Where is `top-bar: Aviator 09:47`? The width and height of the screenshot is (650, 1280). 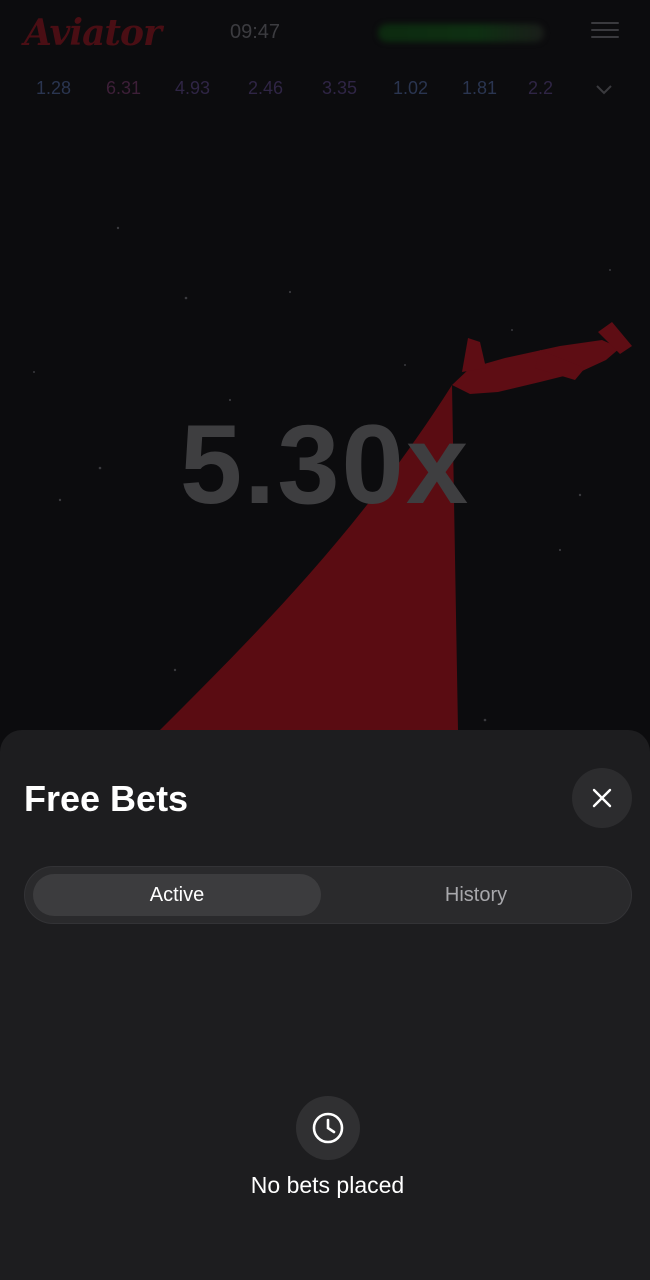 top-bar: Aviator 09:47 is located at coordinates (325, 32).